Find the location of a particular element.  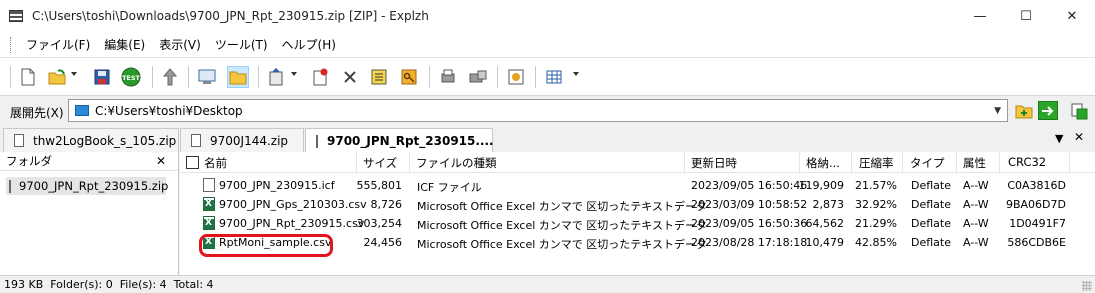

maximize-button: ☐ is located at coordinates (1026, 16).